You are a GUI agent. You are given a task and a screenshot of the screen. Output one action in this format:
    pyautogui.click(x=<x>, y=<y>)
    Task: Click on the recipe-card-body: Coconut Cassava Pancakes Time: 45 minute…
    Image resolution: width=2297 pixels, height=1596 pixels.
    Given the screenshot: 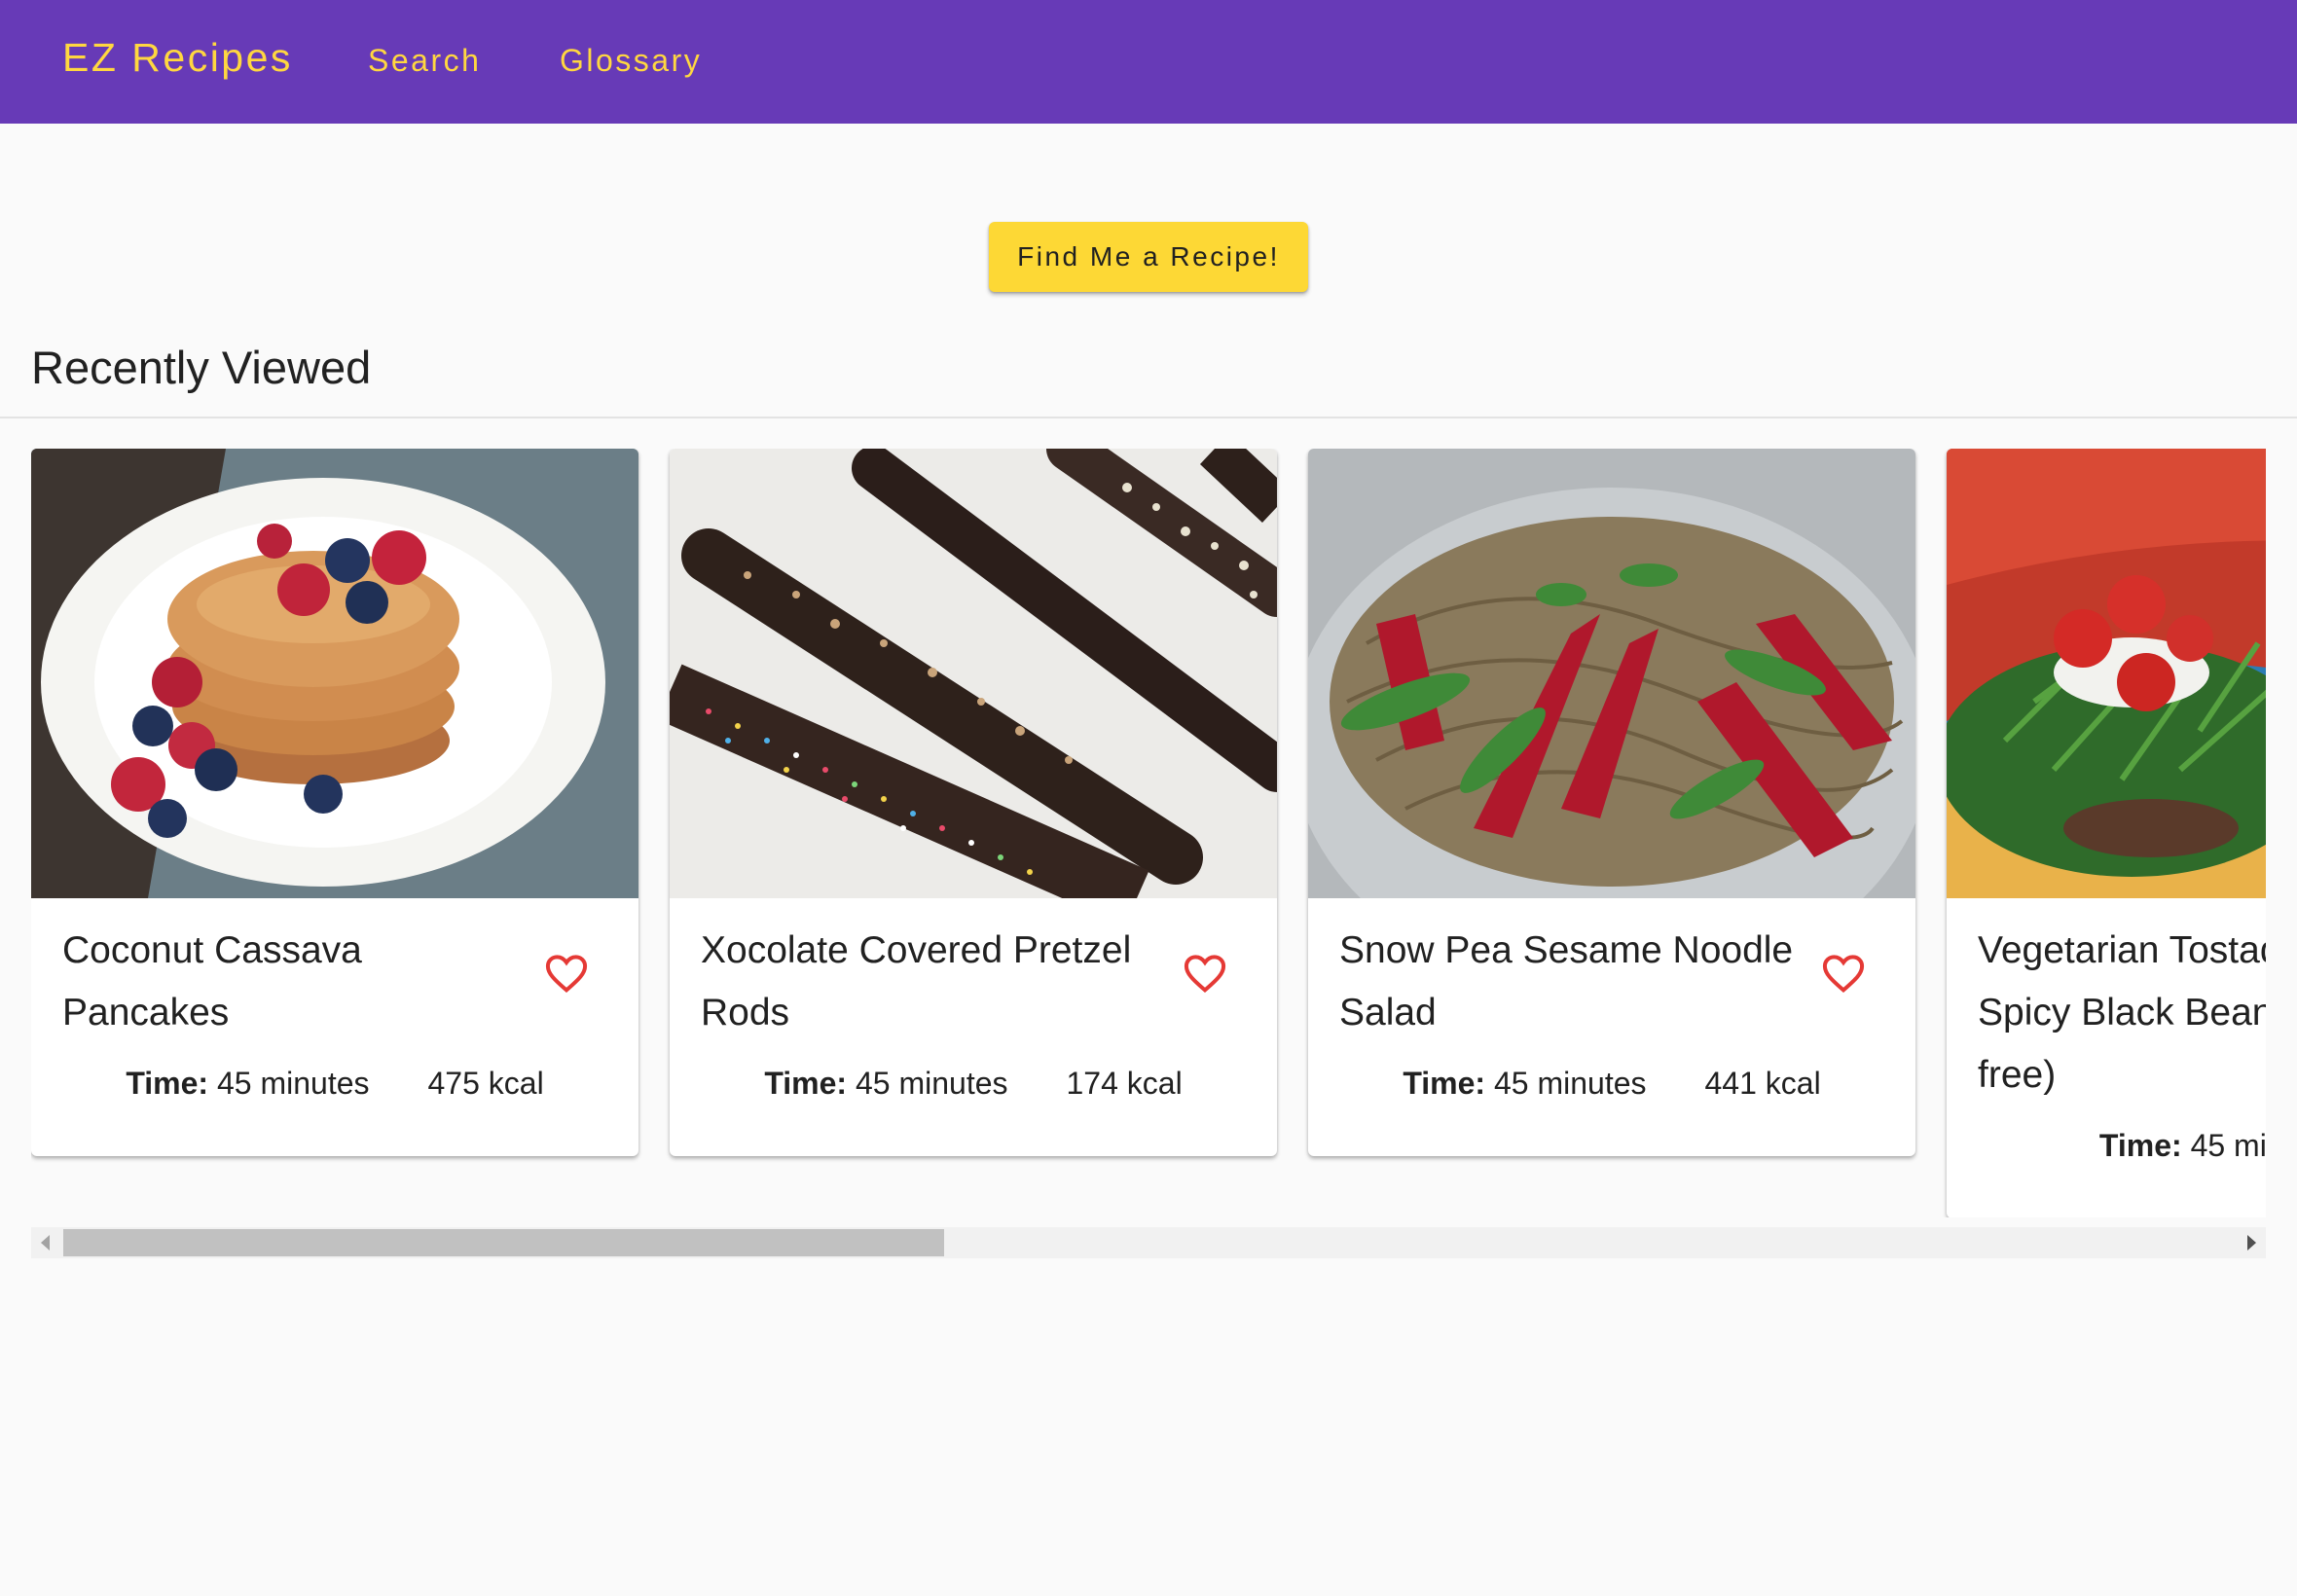 What is the action you would take?
    pyautogui.click(x=335, y=1027)
    